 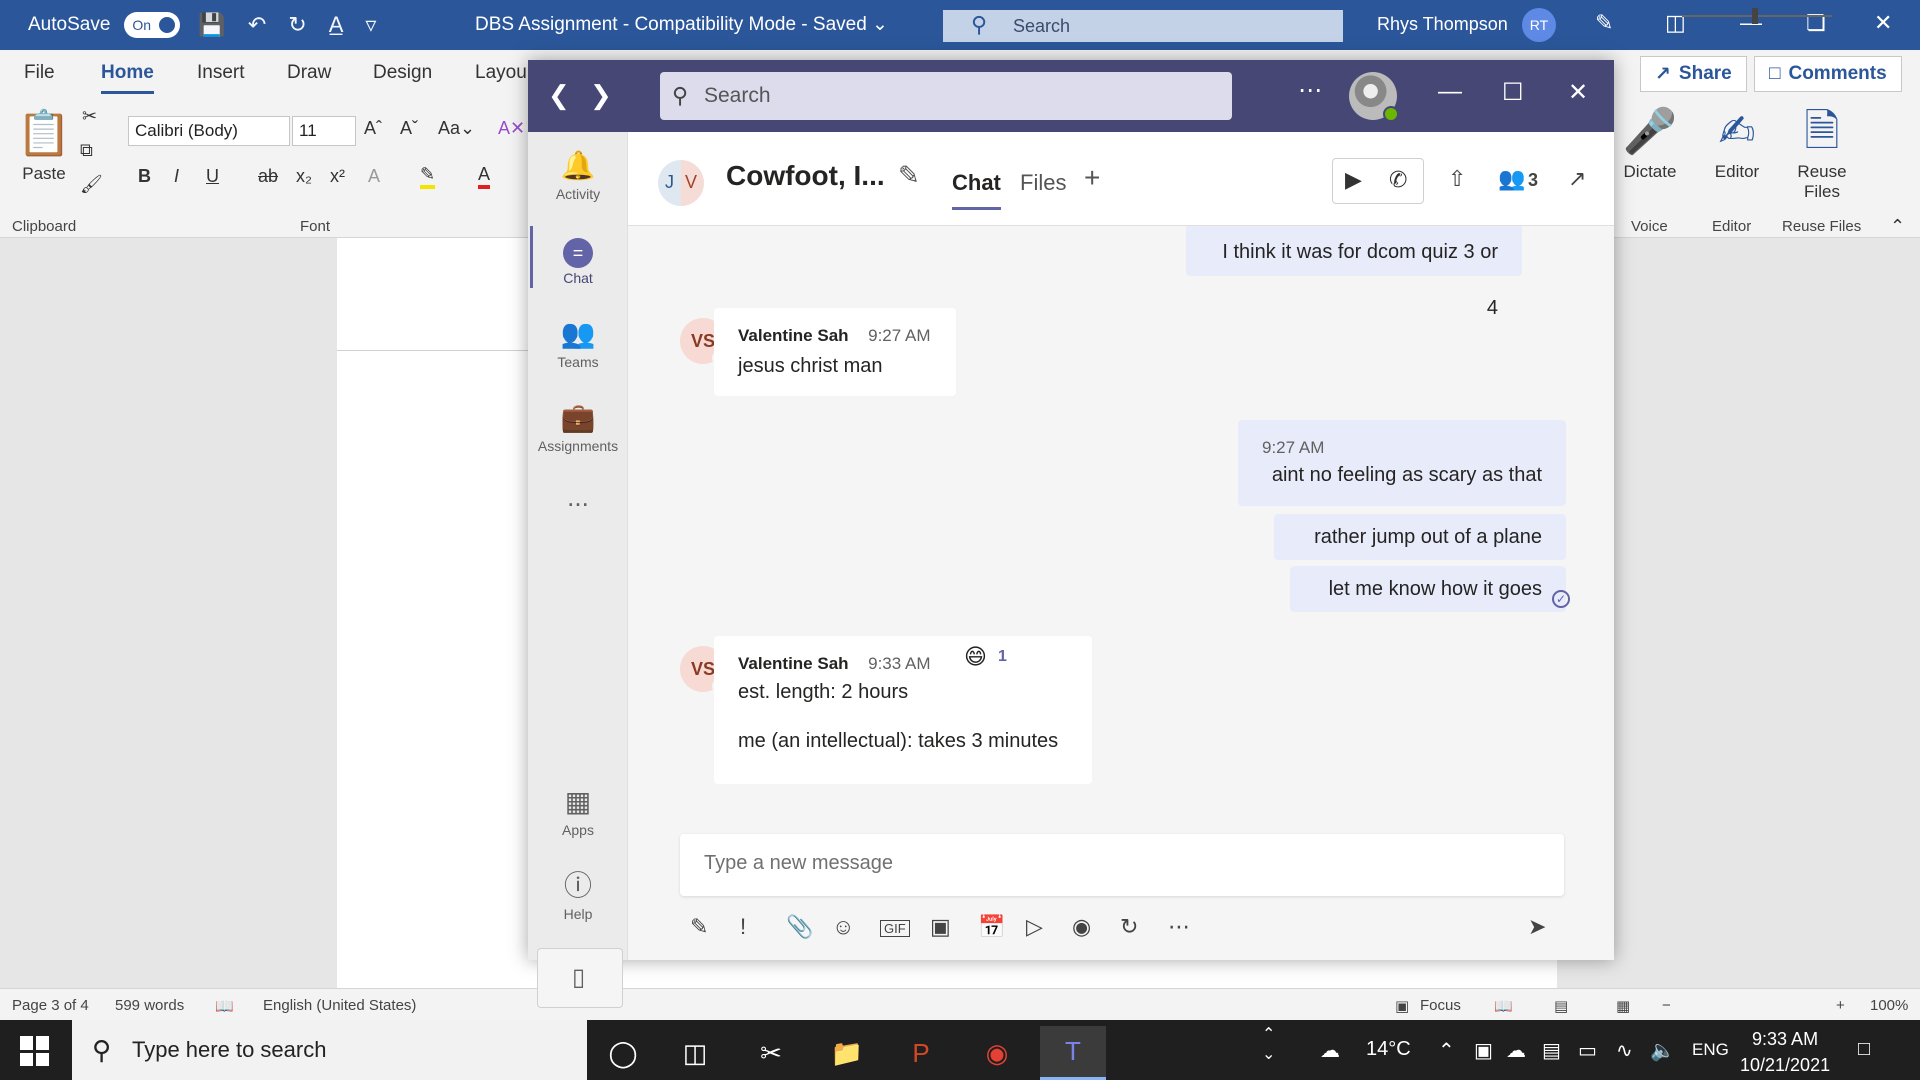 What do you see at coordinates (1737, 142) in the screenshot?
I see `editor-button: ✍ Editor` at bounding box center [1737, 142].